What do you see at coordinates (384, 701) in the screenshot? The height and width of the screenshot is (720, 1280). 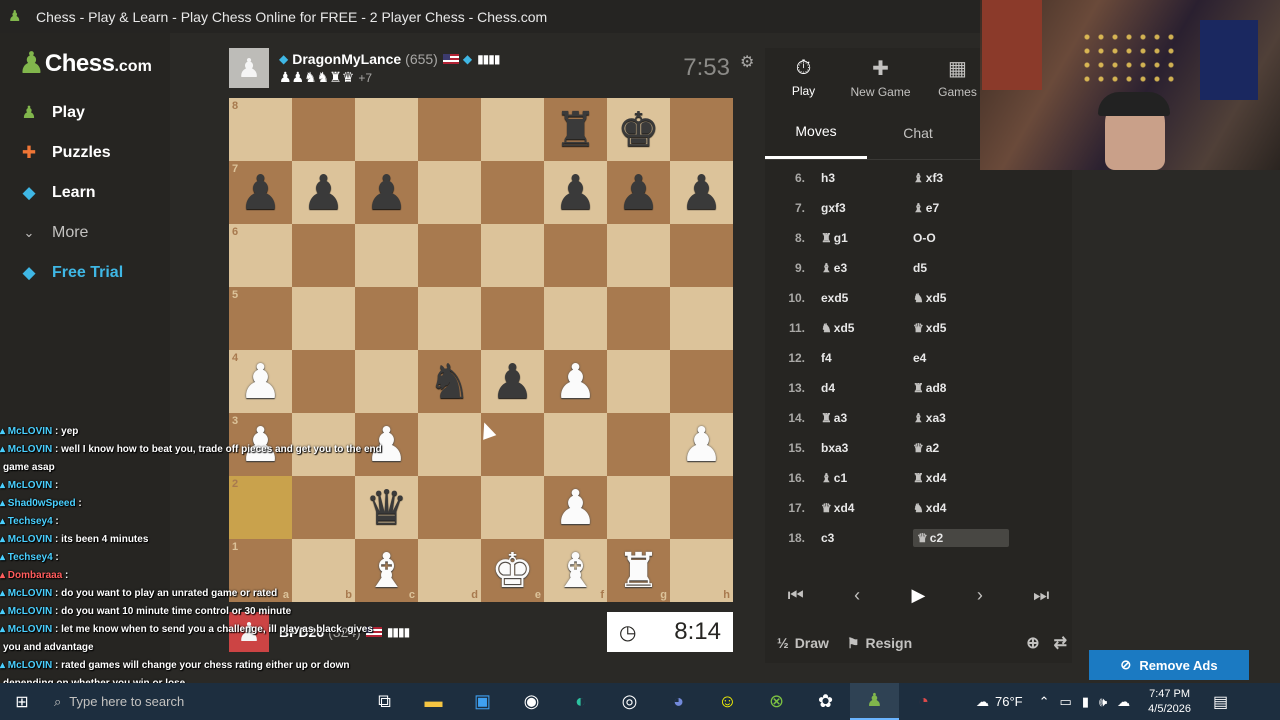 I see `task-view-icon: ⧉` at bounding box center [384, 701].